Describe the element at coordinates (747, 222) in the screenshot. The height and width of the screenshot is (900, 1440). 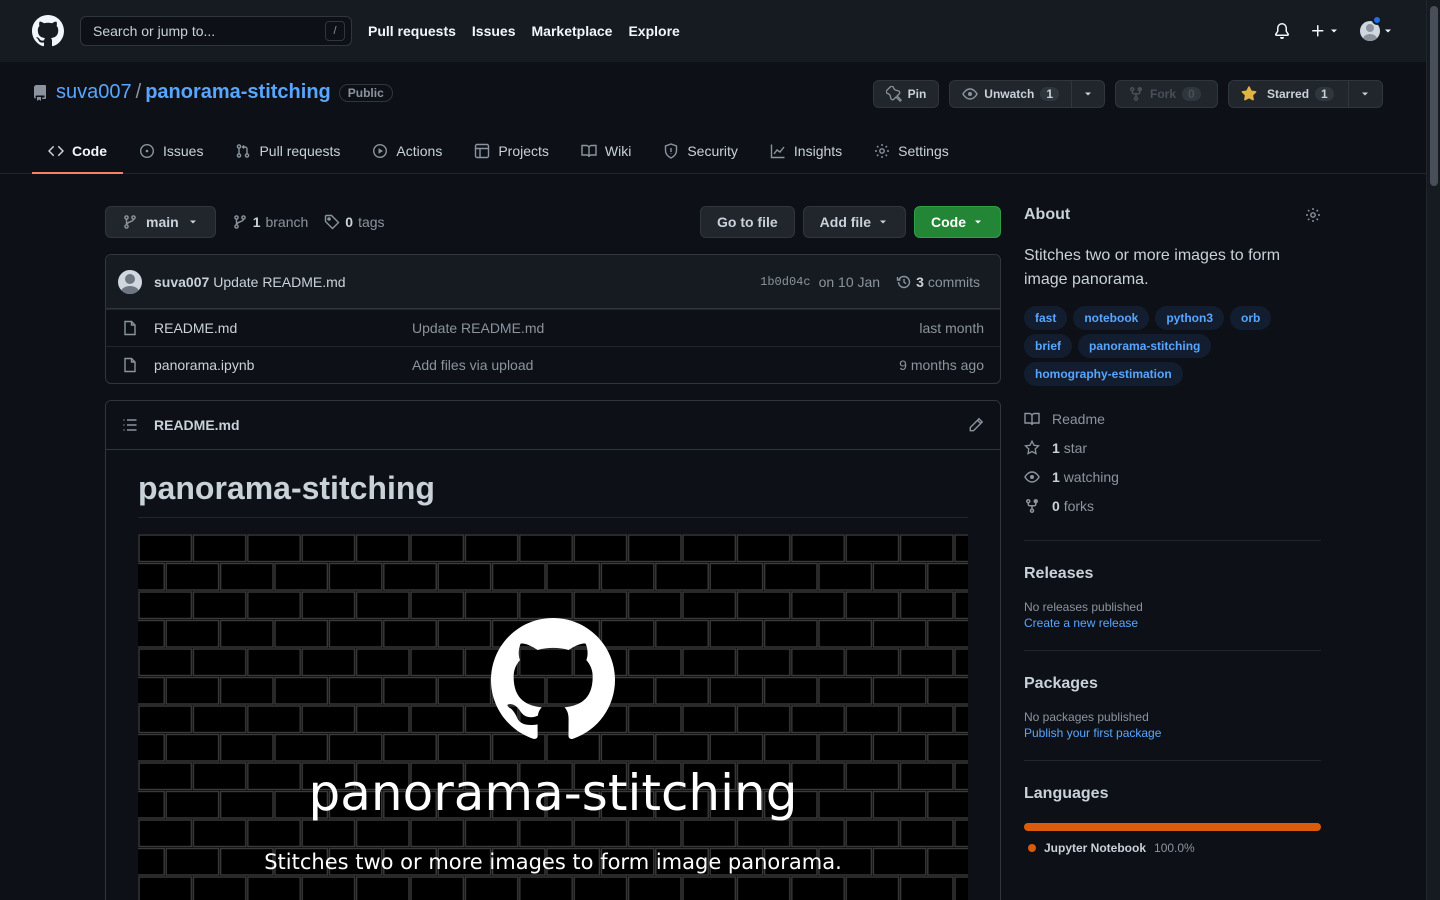
I see `go-to-file-button: Go to file` at that location.